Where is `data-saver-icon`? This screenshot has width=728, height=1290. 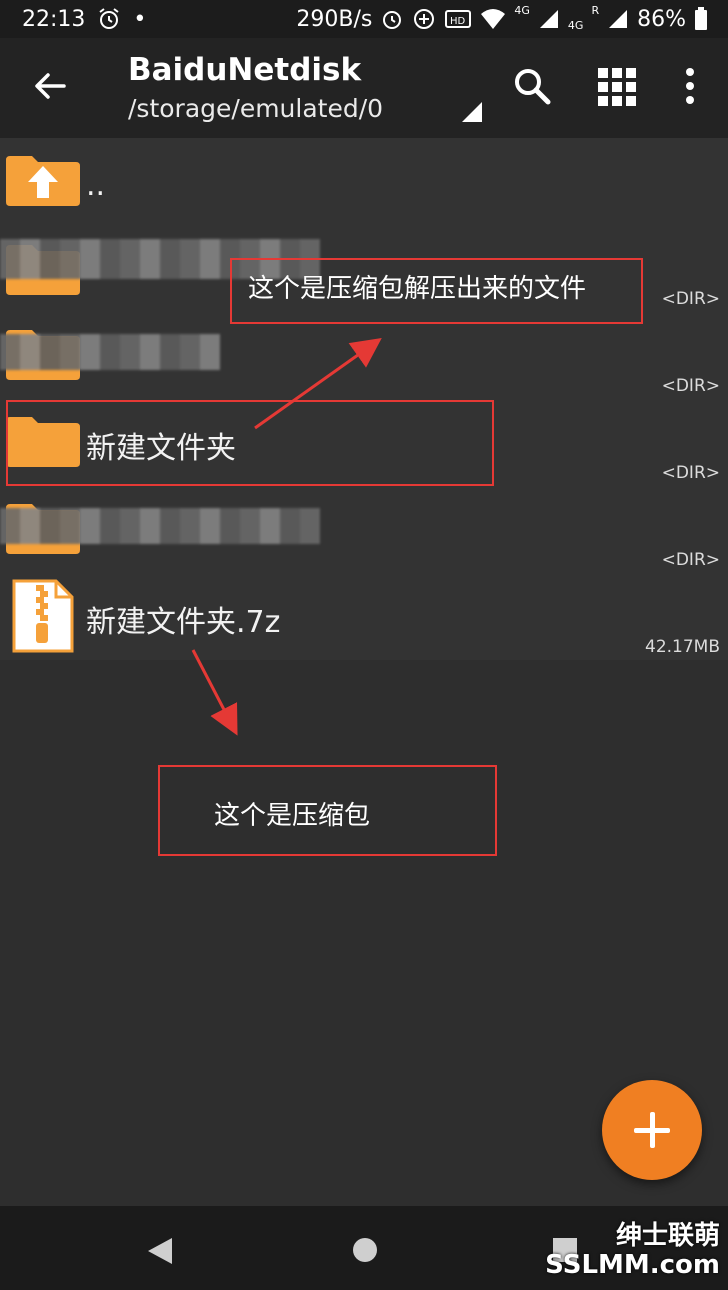
data-saver-icon is located at coordinates (424, 19).